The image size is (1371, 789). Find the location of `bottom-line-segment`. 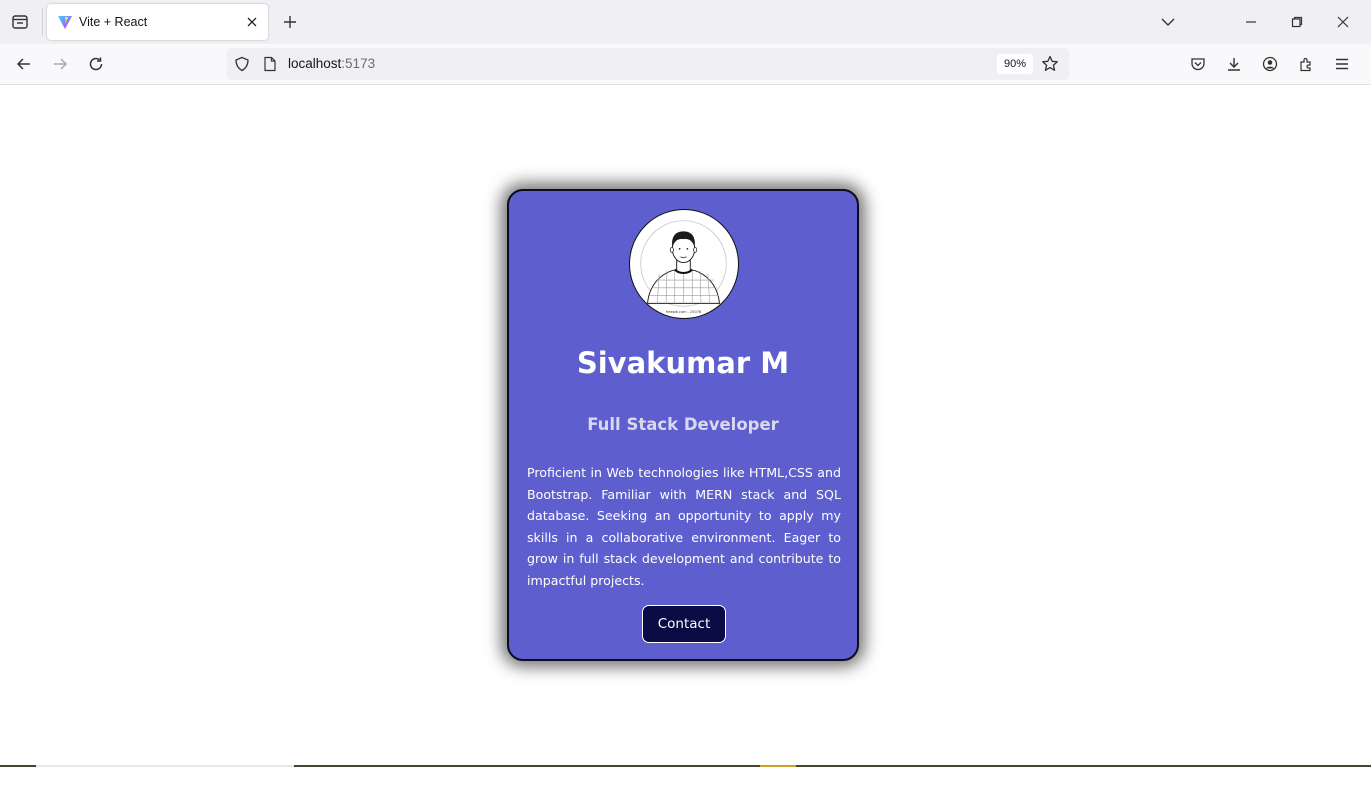

bottom-line-segment is located at coordinates (165, 766).